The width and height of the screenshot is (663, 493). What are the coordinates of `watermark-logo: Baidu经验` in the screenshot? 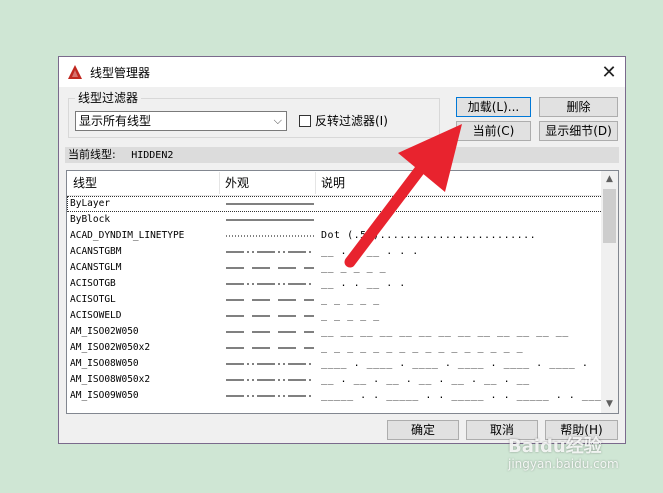 It's located at (555, 446).